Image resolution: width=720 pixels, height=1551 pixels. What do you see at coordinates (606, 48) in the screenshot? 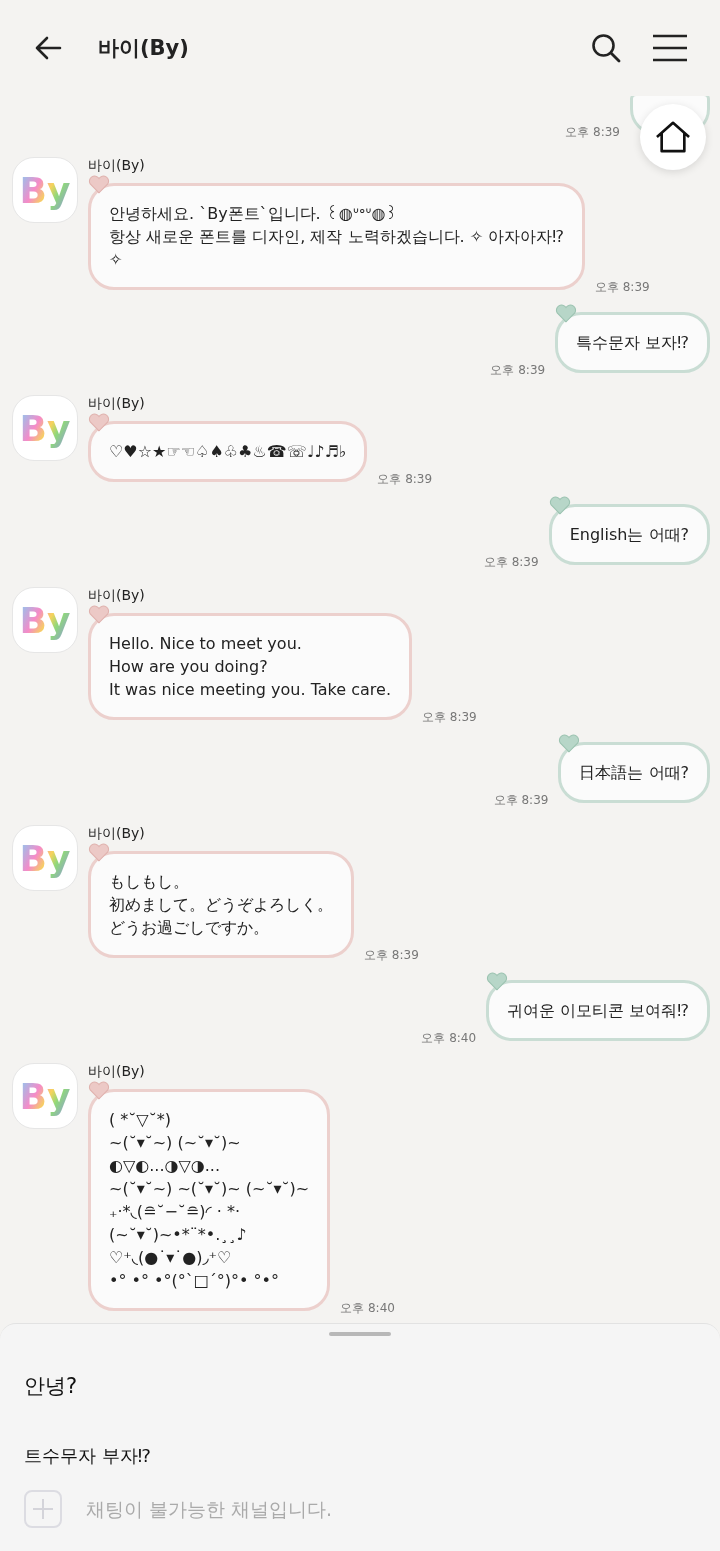
I see `search-icon` at bounding box center [606, 48].